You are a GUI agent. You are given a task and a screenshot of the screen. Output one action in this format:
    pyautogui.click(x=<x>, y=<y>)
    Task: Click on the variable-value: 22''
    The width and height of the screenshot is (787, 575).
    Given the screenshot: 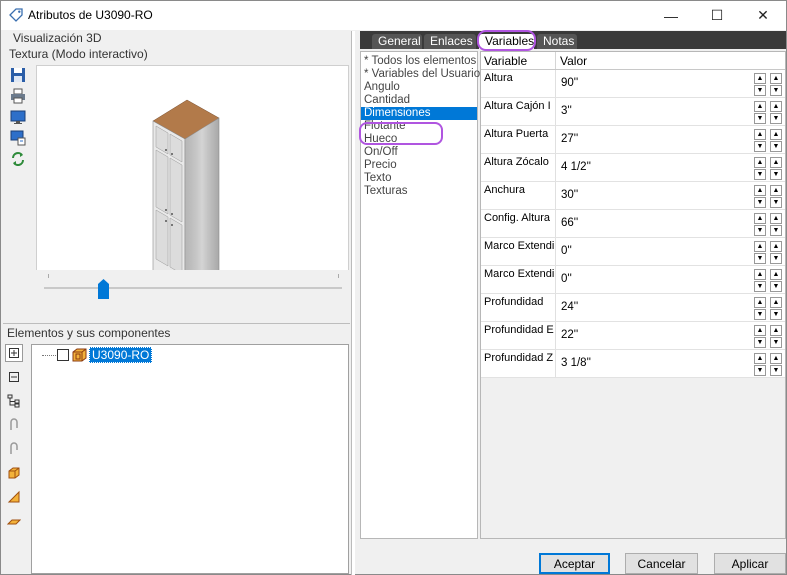 What is the action you would take?
    pyautogui.click(x=670, y=335)
    